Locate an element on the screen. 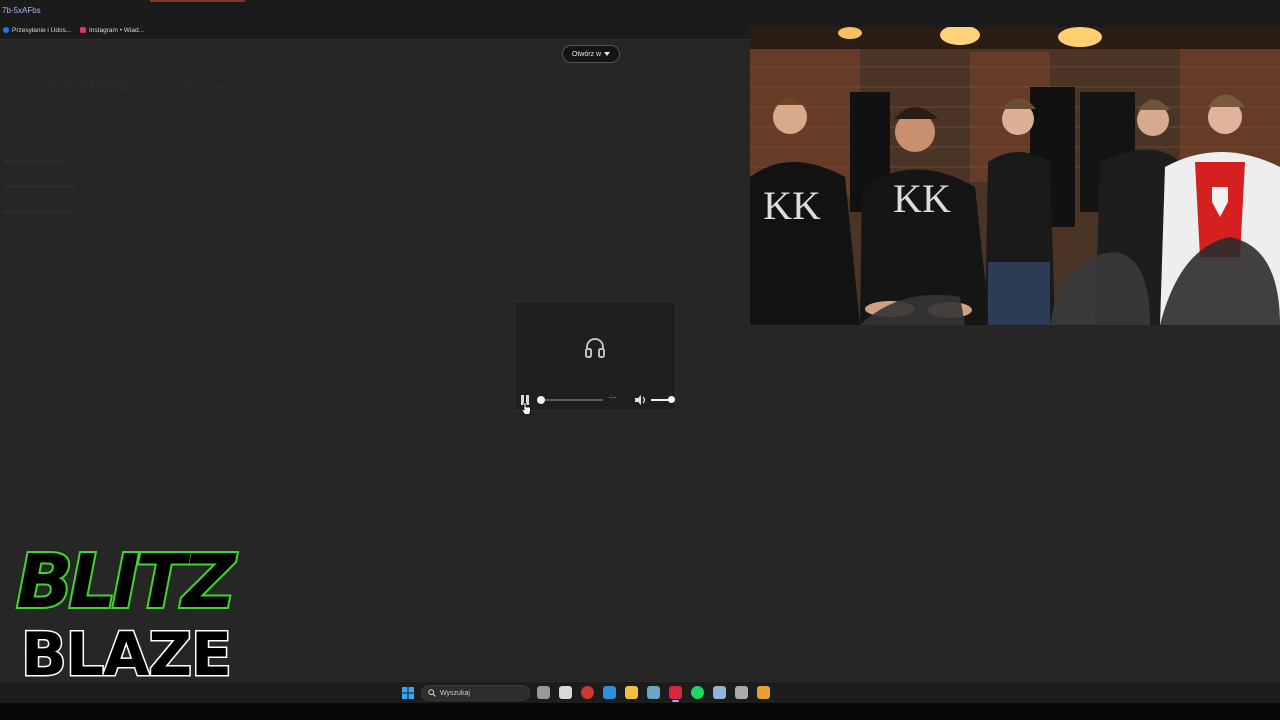 The height and width of the screenshot is (720, 1280). instagram-icon is located at coordinates (83, 30).